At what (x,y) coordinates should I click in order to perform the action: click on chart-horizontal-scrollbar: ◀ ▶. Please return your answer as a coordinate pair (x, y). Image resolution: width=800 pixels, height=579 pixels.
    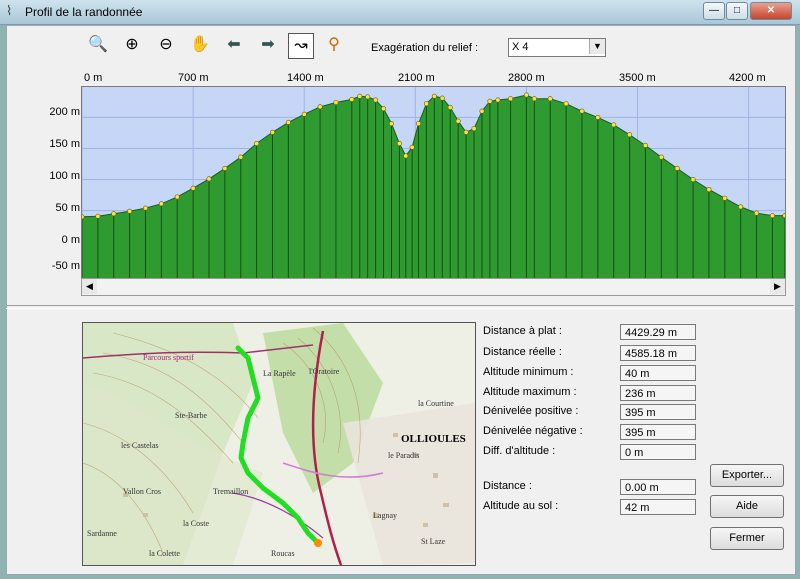
    Looking at the image, I should click on (433, 287).